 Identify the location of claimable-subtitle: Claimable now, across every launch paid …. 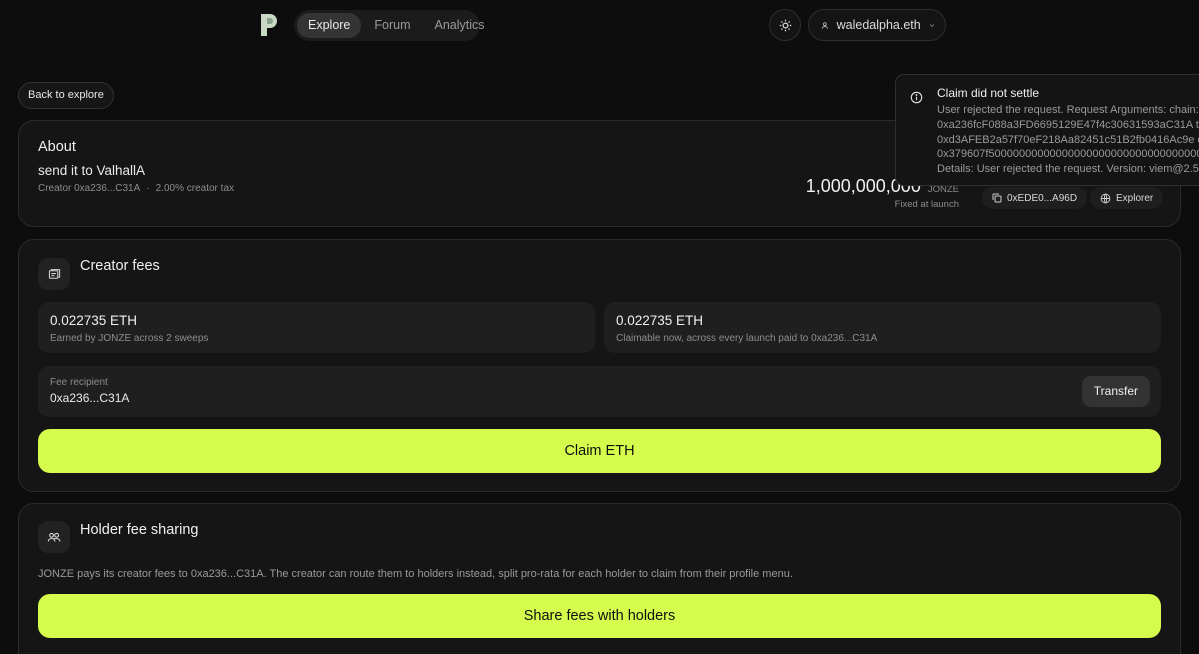
(747, 338).